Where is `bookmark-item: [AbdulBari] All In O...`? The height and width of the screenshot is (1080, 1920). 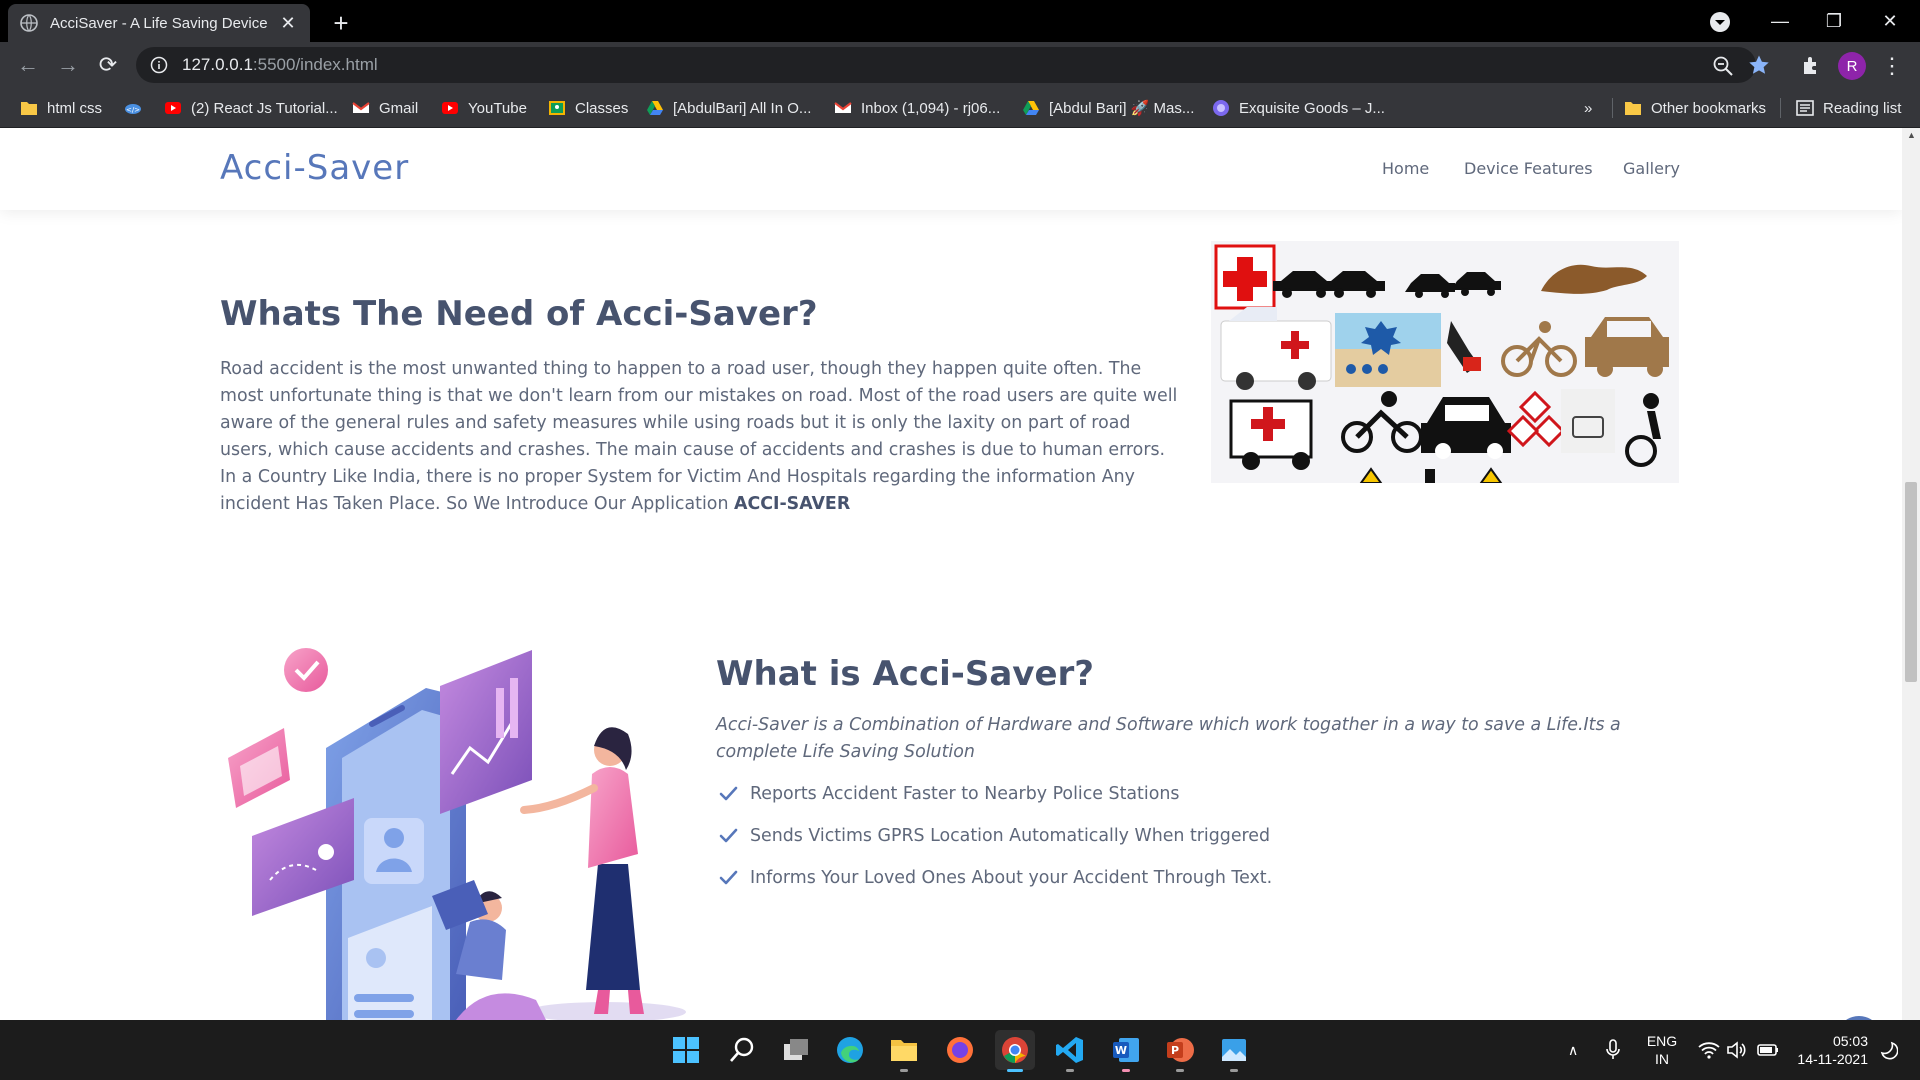 bookmark-item: [AbdulBari] All In O... is located at coordinates (728, 108).